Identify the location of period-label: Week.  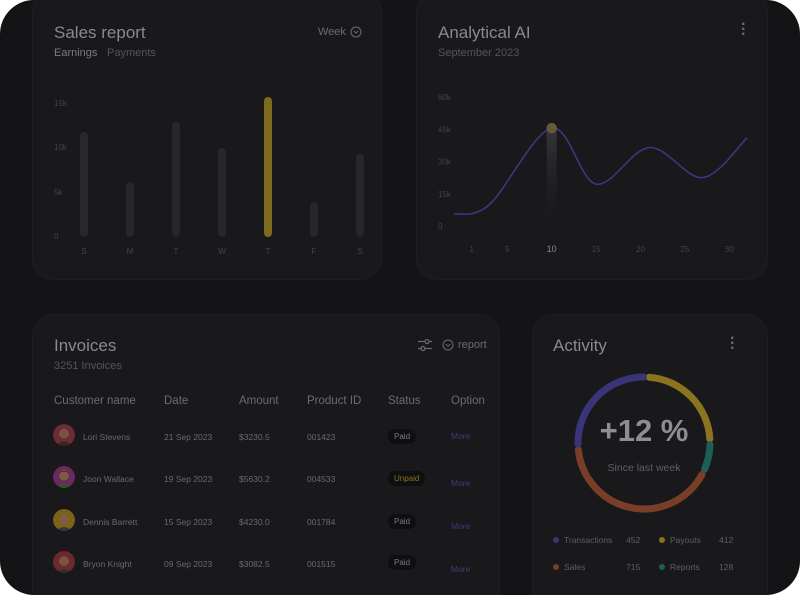
(332, 32).